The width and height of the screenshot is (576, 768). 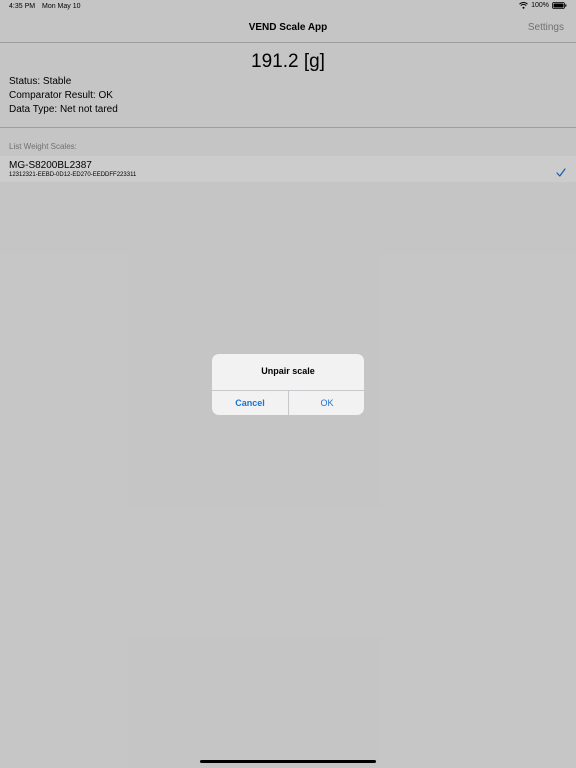 What do you see at coordinates (250, 403) in the screenshot?
I see `cancel-button: Cancel` at bounding box center [250, 403].